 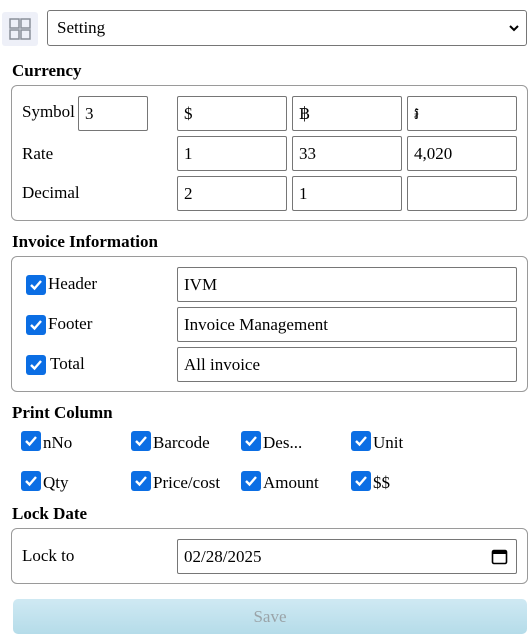 I want to click on total-checkbox, so click(x=36, y=365).